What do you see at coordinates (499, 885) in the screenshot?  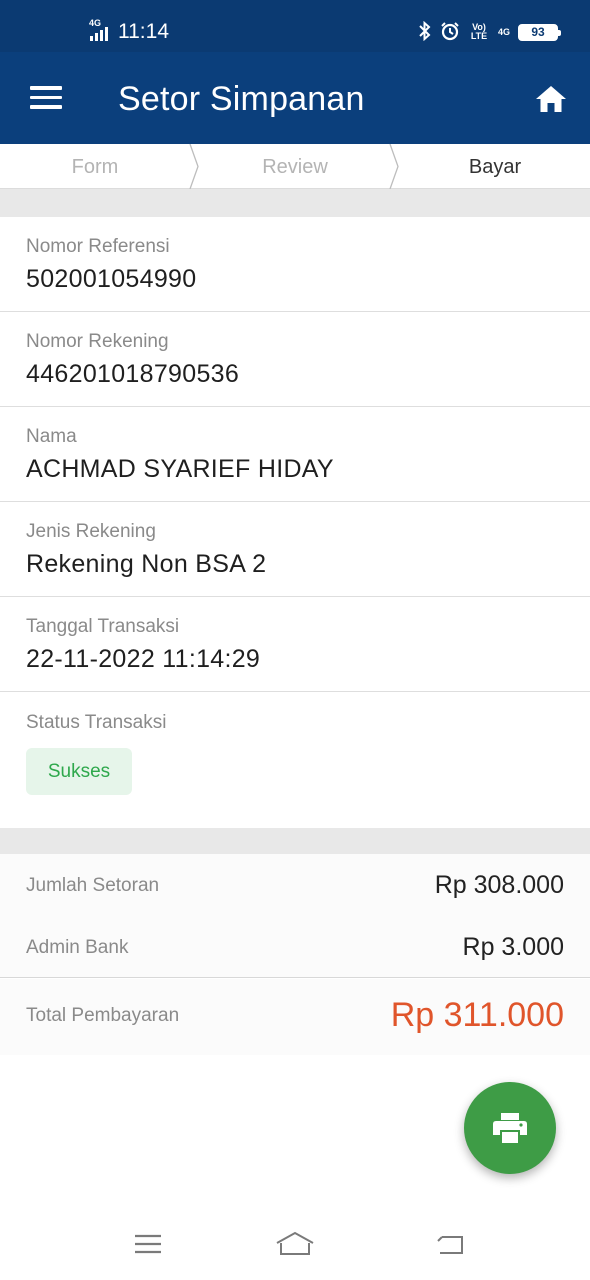 I see `summary-value: Rp 308.000` at bounding box center [499, 885].